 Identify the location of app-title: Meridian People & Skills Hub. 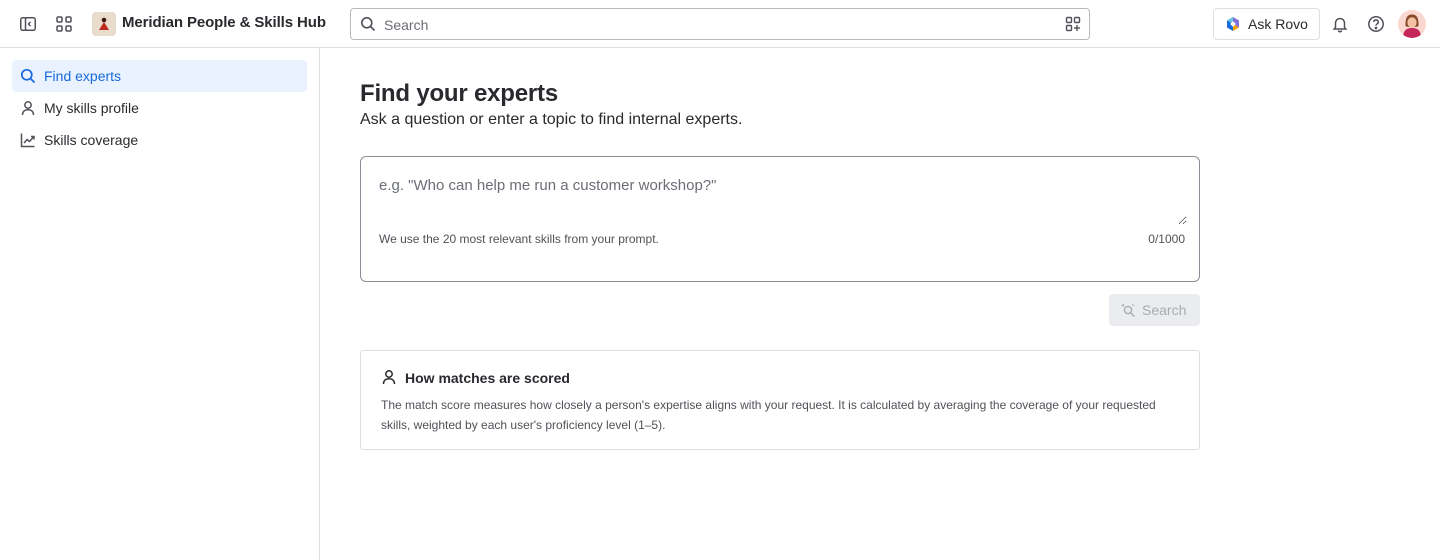
(224, 22).